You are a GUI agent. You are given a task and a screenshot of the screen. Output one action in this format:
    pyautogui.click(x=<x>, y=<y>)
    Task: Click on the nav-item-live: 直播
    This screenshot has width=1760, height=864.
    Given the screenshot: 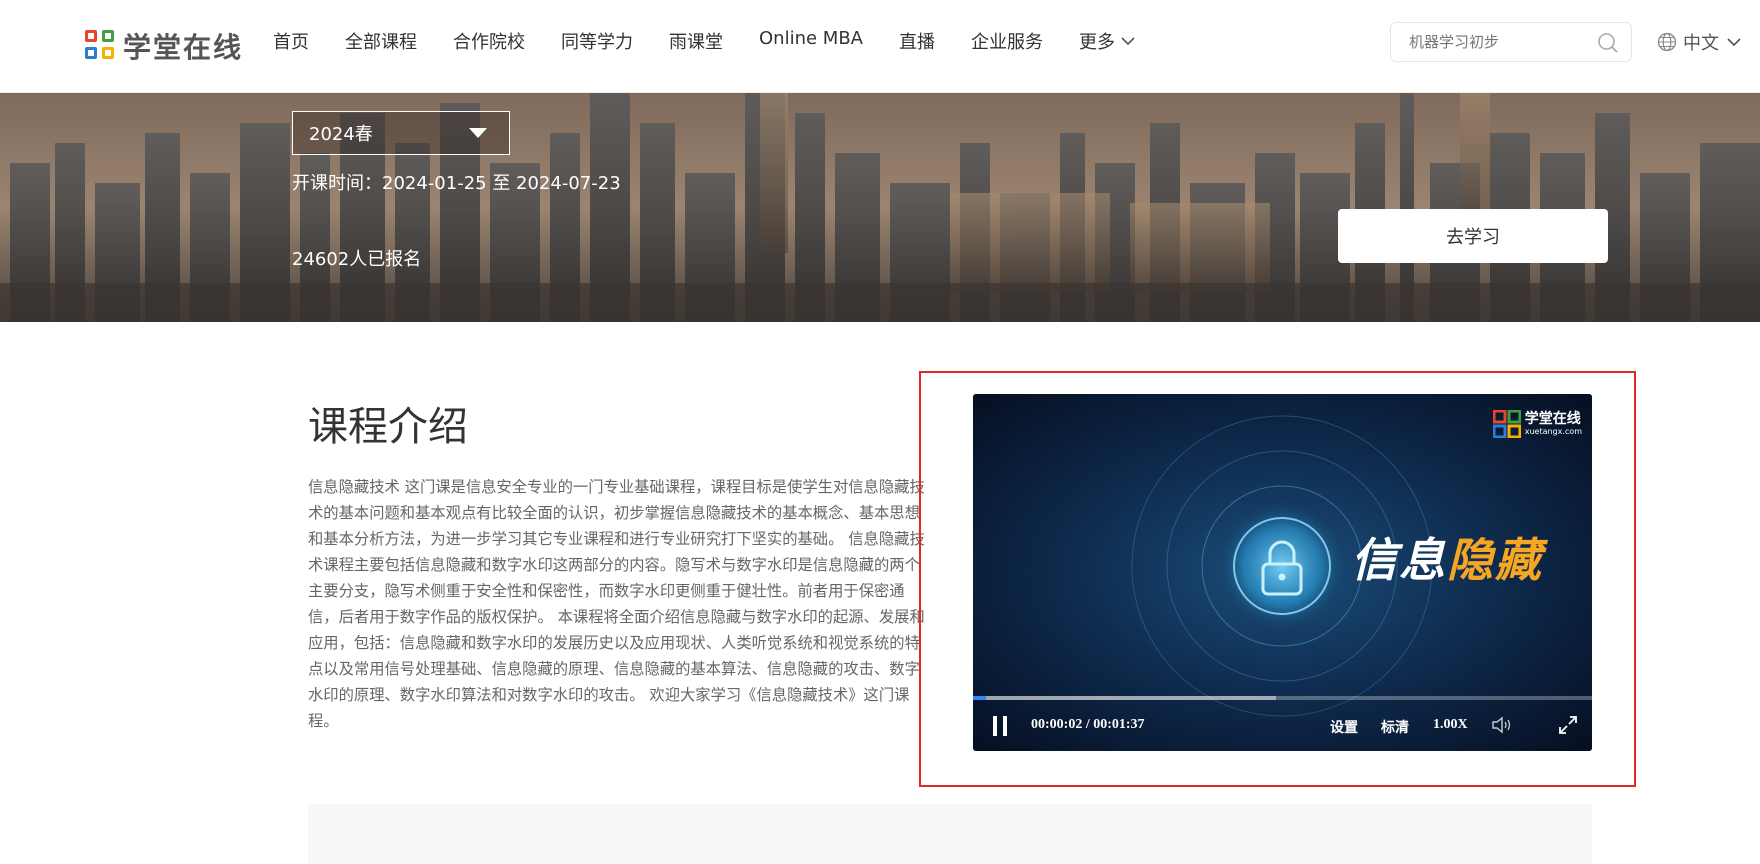 What is the action you would take?
    pyautogui.click(x=917, y=41)
    